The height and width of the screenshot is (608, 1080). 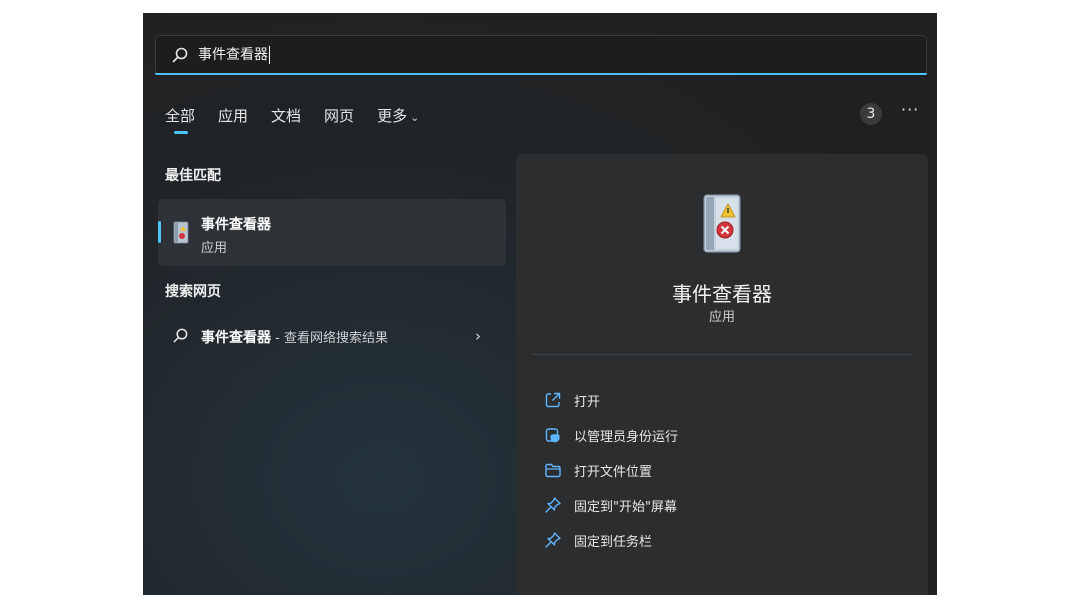 What do you see at coordinates (234, 55) in the screenshot?
I see `search-input: 事件查看器` at bounding box center [234, 55].